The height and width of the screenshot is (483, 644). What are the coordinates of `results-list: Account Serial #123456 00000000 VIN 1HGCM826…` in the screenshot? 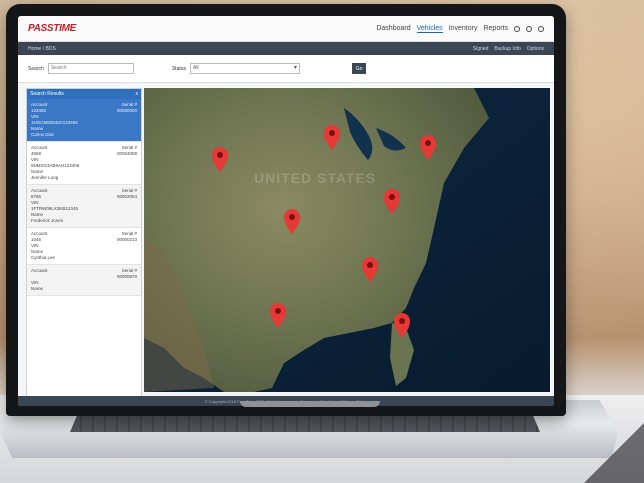 It's located at (84, 197).